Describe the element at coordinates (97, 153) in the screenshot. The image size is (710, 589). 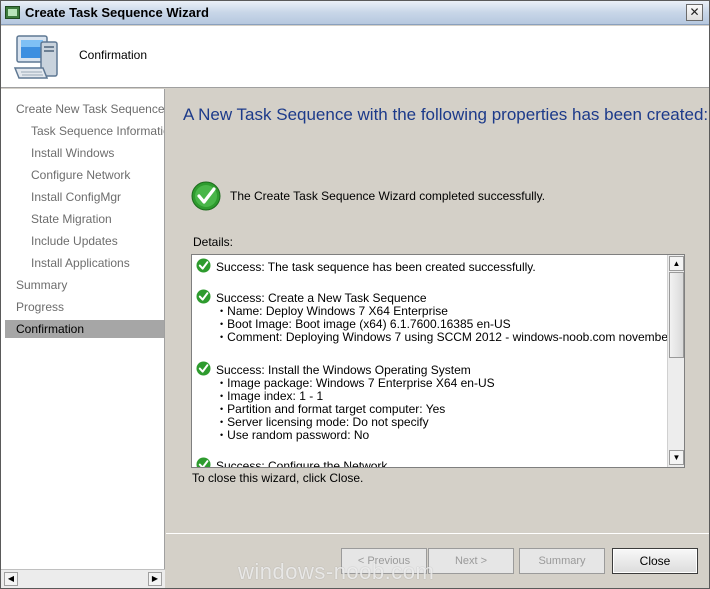
I see `sidebar-item-install-windows: Install Windows` at that location.